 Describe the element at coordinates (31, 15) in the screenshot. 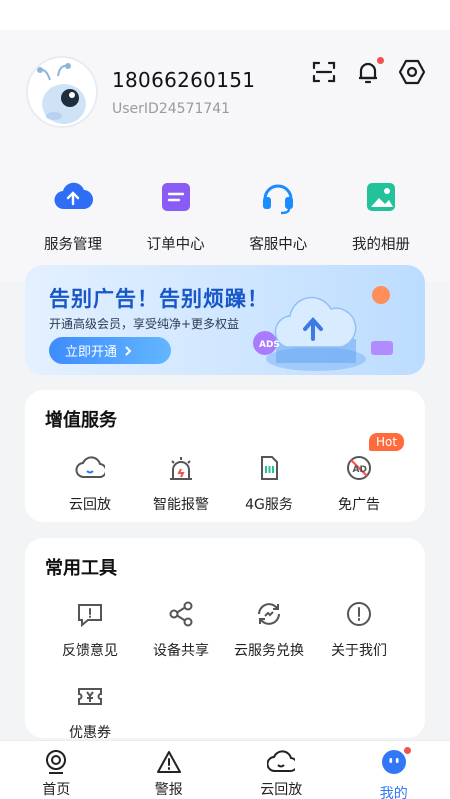

I see `status-time: 2:09` at that location.